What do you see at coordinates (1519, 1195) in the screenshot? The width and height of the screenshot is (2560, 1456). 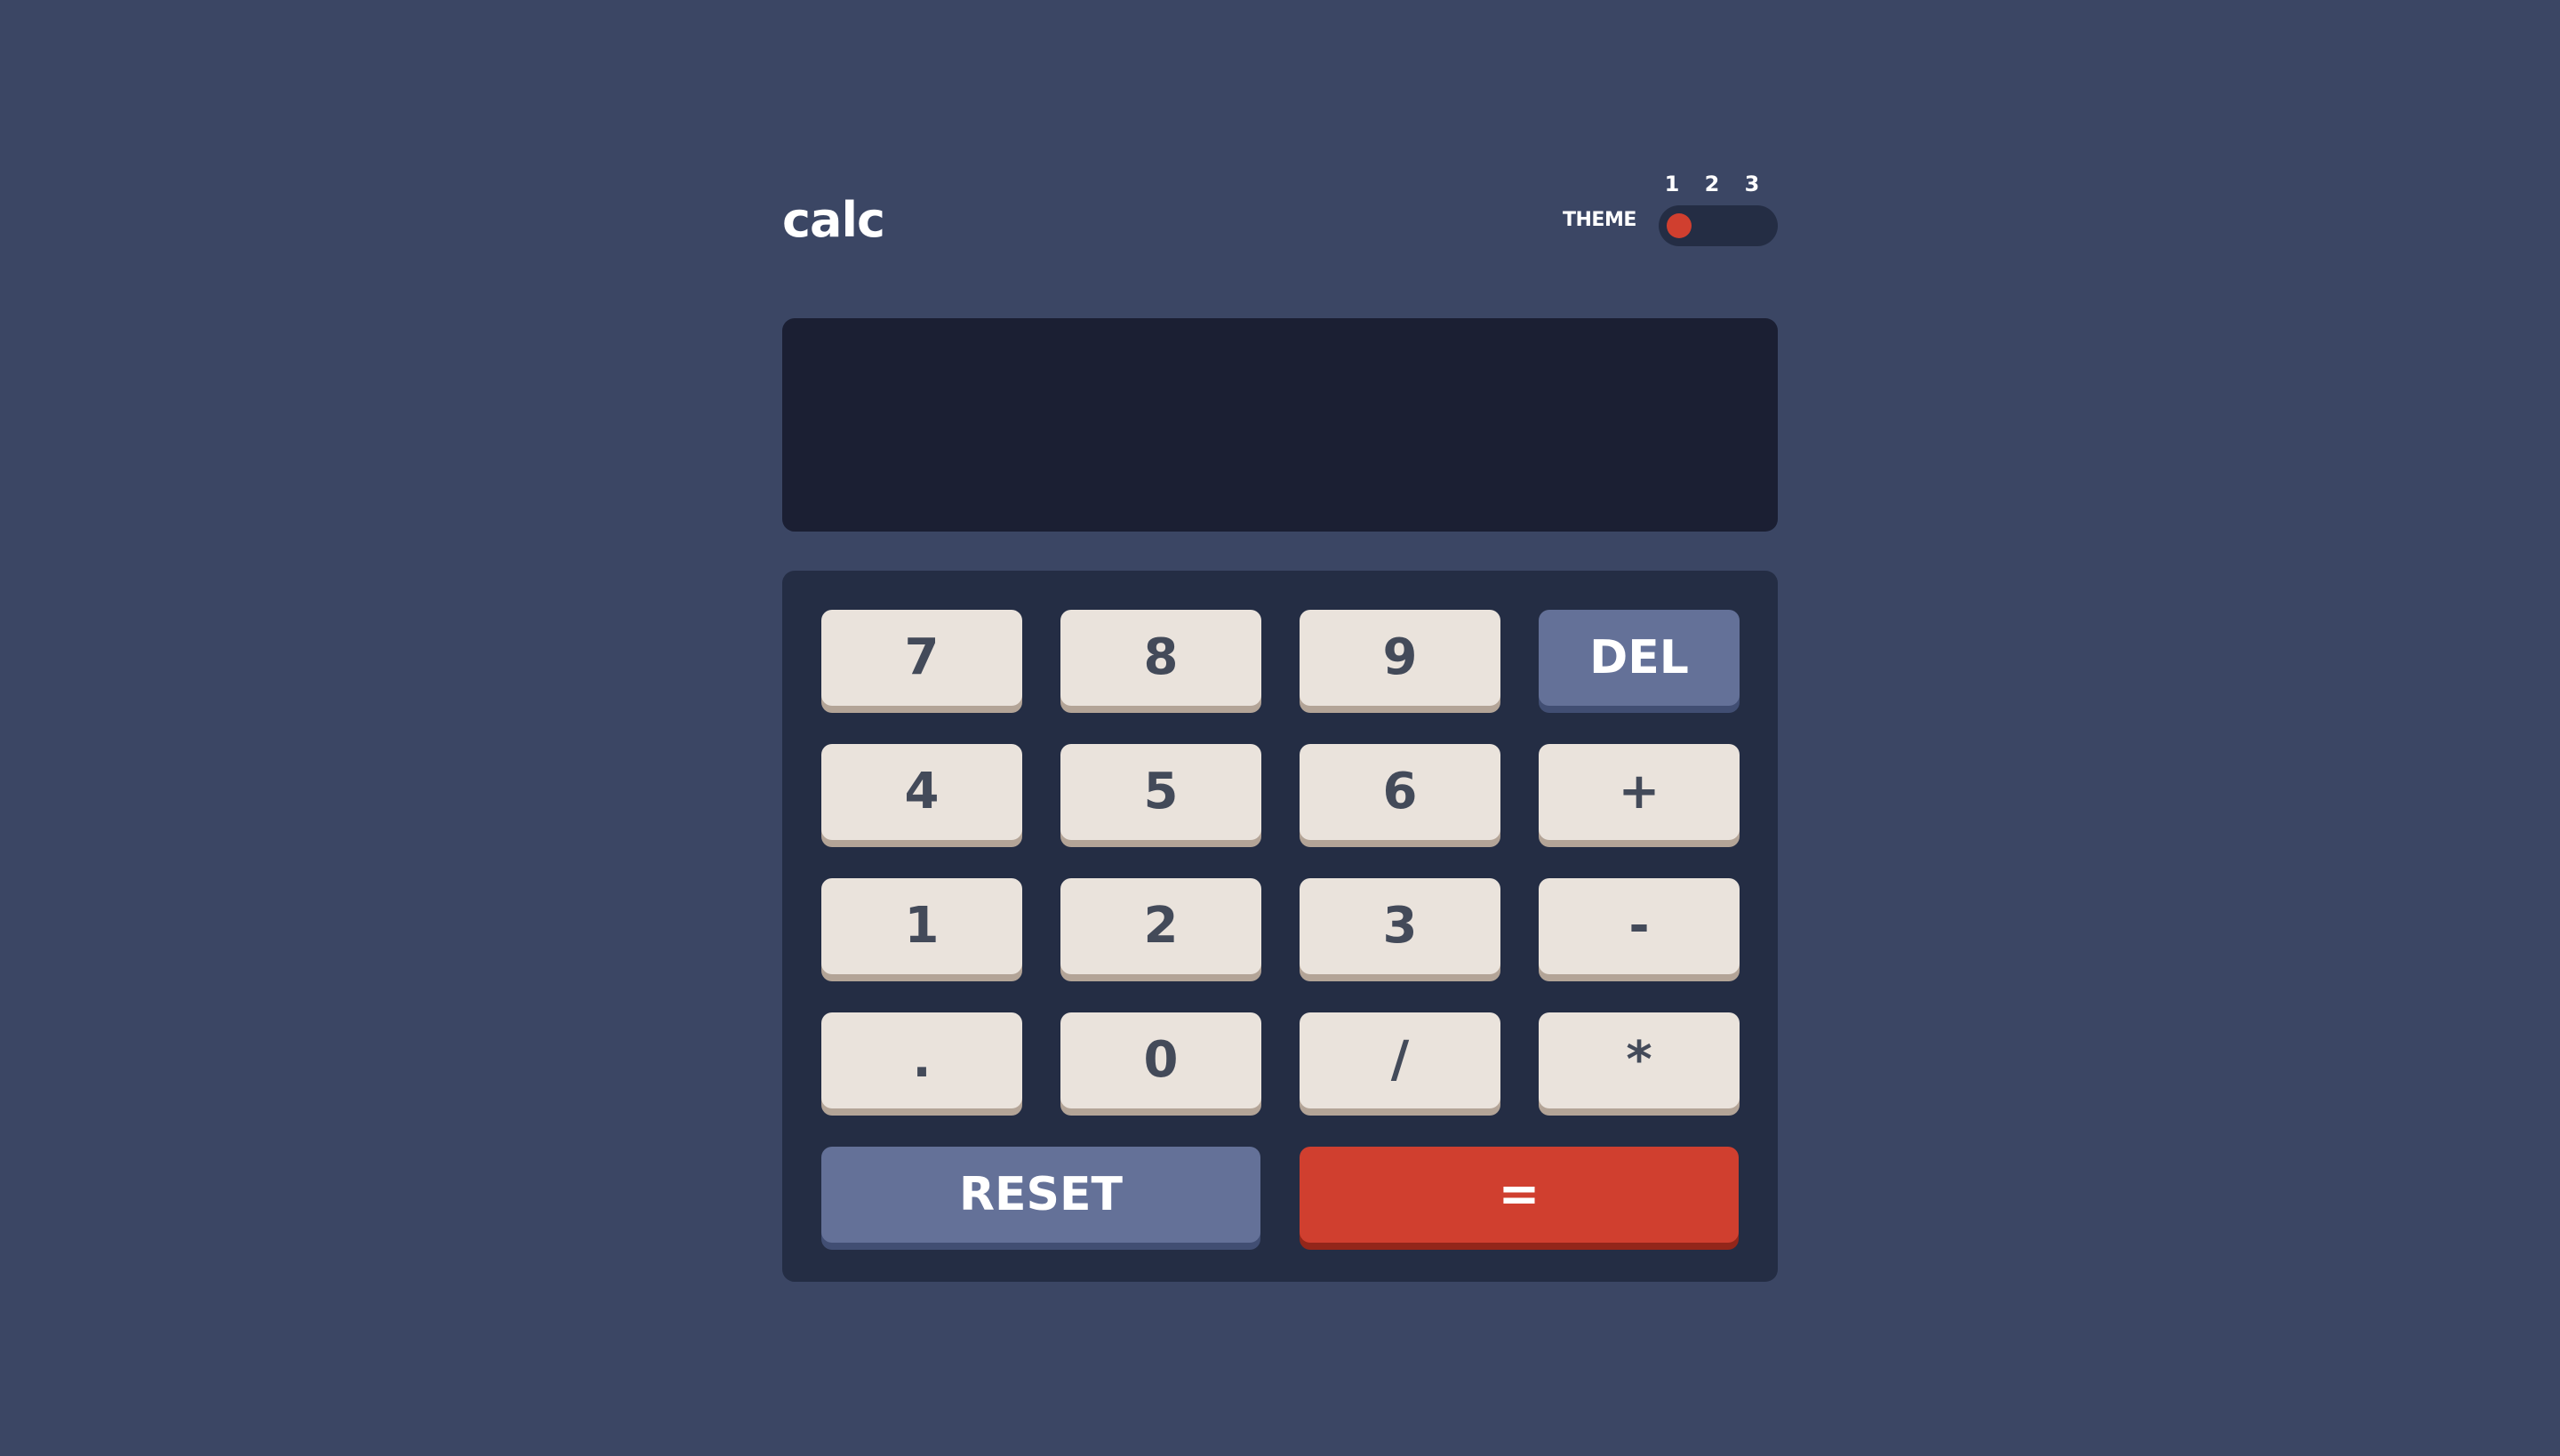 I see `equals-button: =` at bounding box center [1519, 1195].